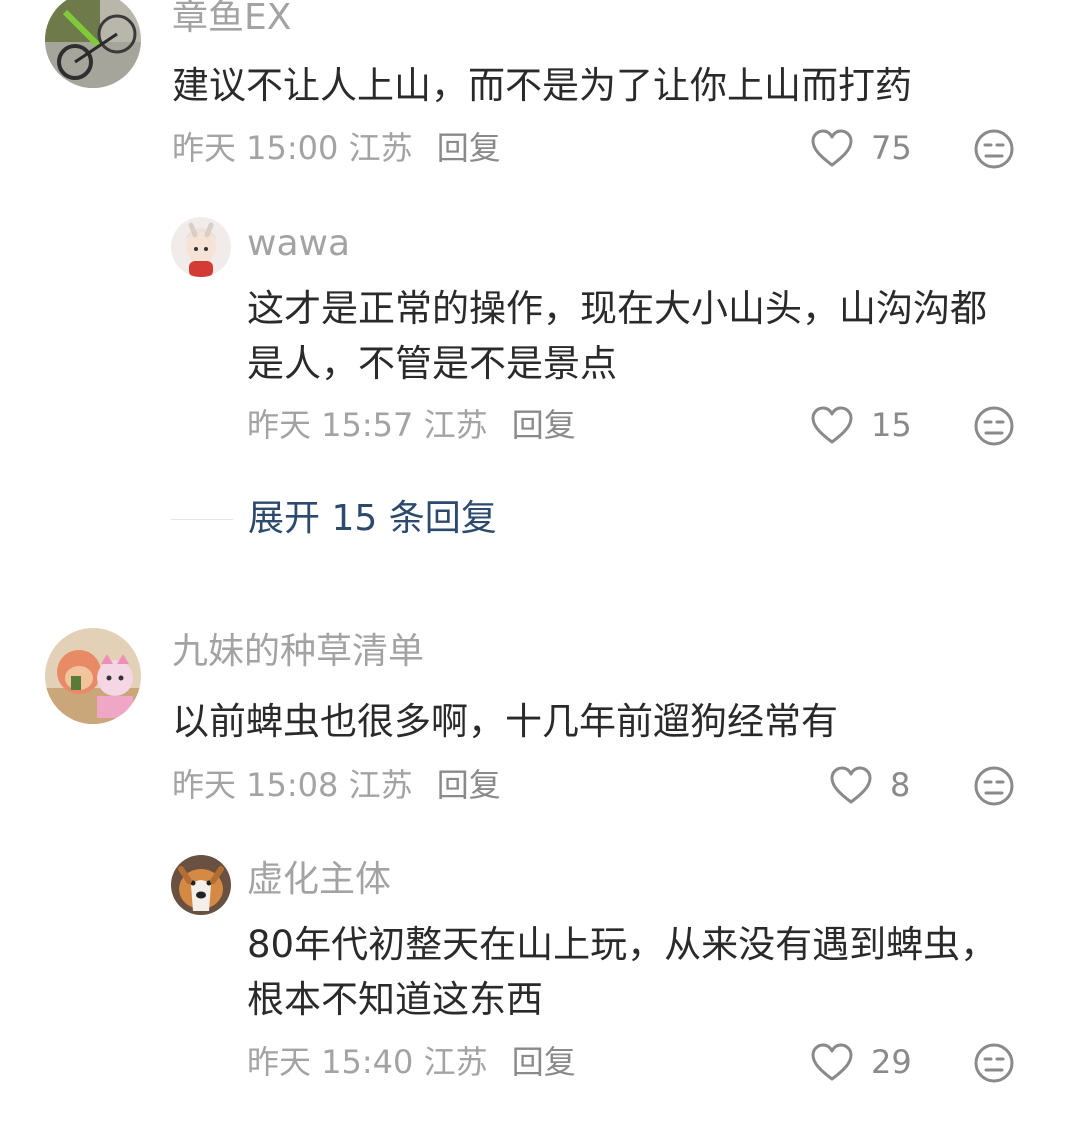 Image resolution: width=1080 pixels, height=1126 pixels. I want to click on reply-meta: 昨天 15:40 江苏 回复, so click(411, 1062).